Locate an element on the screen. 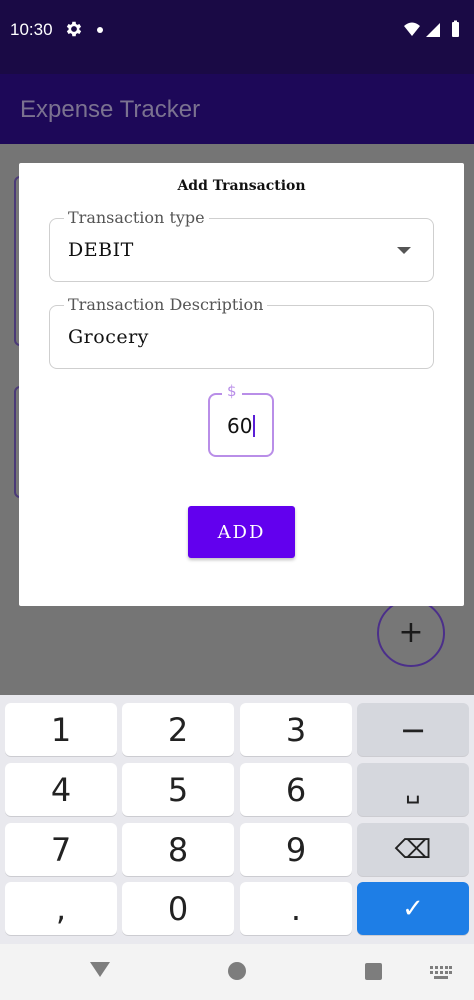 The height and width of the screenshot is (1000, 474). amount-prefix: $ is located at coordinates (232, 391).